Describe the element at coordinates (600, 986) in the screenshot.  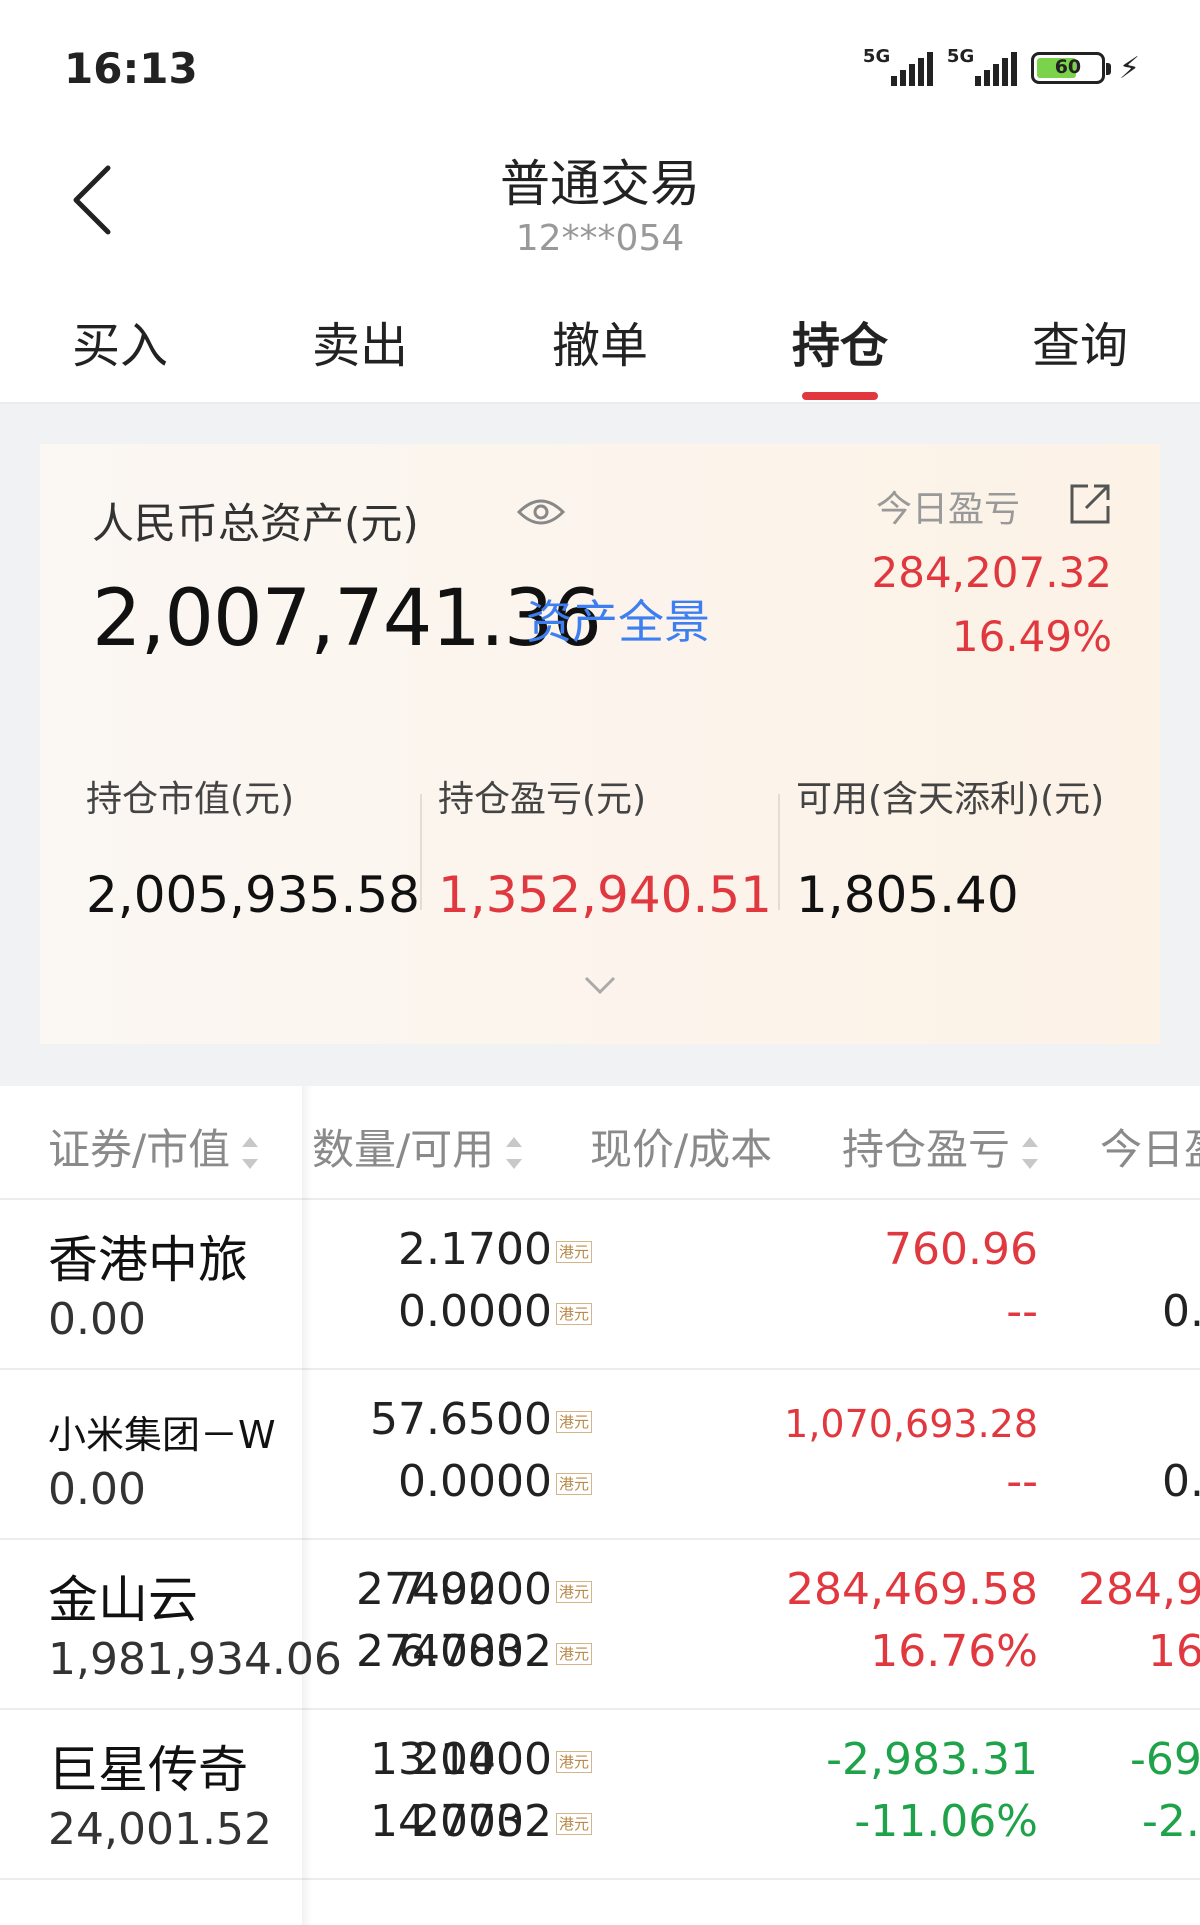
I see `chevron-down-icon` at that location.